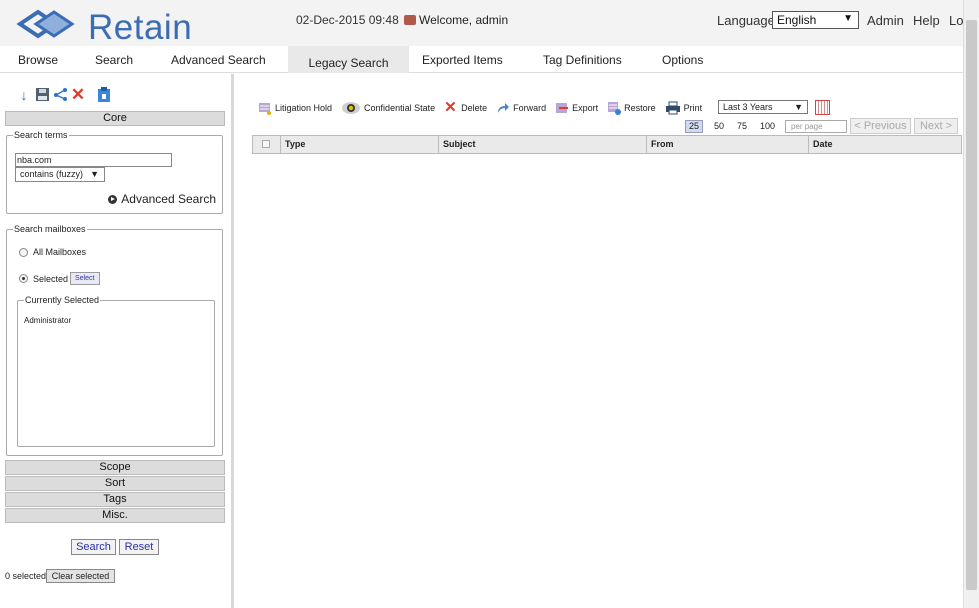 Image resolution: width=979 pixels, height=608 pixels. Describe the element at coordinates (347, 20) in the screenshot. I see `current-datetime: 02-Dec-2015 09:48` at that location.